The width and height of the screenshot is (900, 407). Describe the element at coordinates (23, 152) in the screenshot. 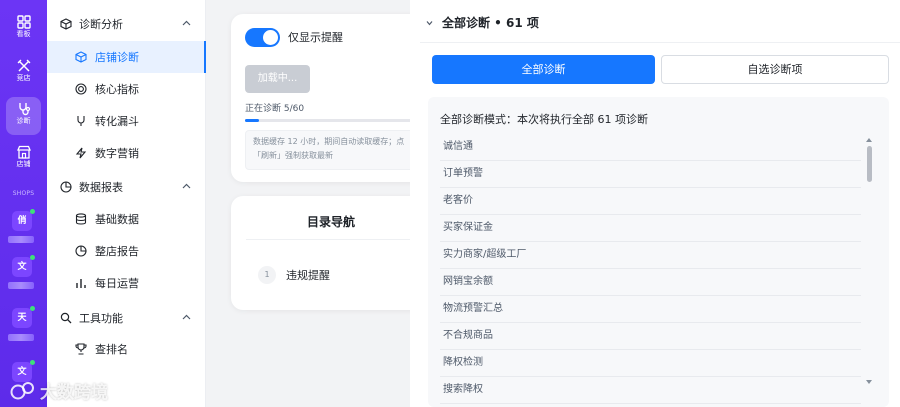

I see `store-icon` at that location.